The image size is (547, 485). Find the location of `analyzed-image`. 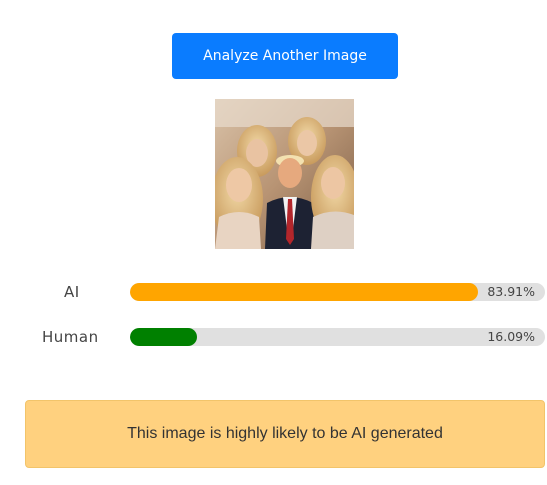

analyzed-image is located at coordinates (284, 174).